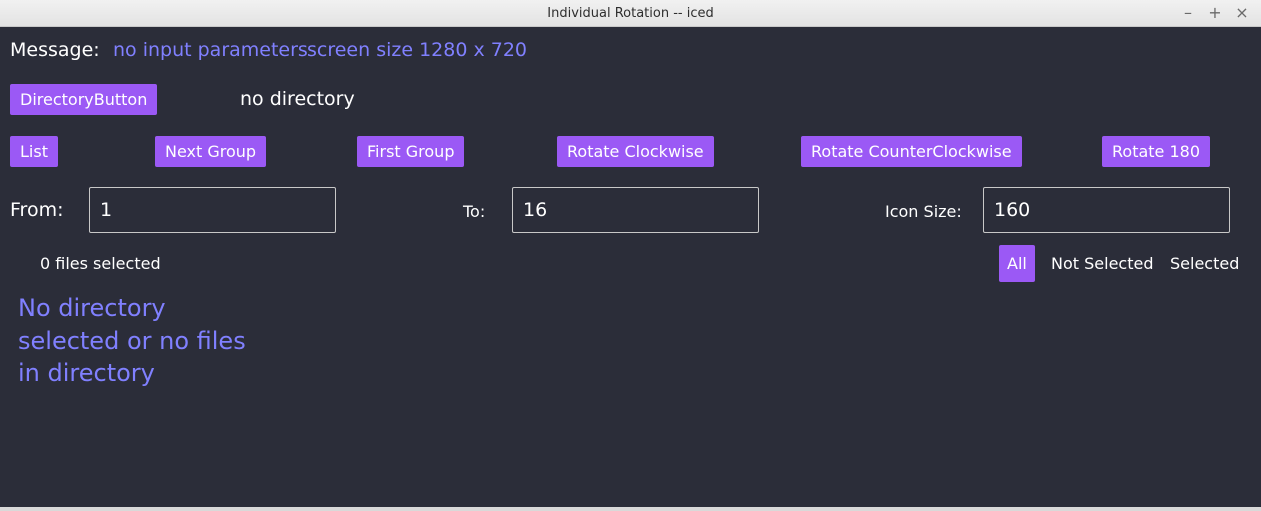 This screenshot has width=1261, height=511. I want to click on filter-selected: Selected, so click(1204, 263).